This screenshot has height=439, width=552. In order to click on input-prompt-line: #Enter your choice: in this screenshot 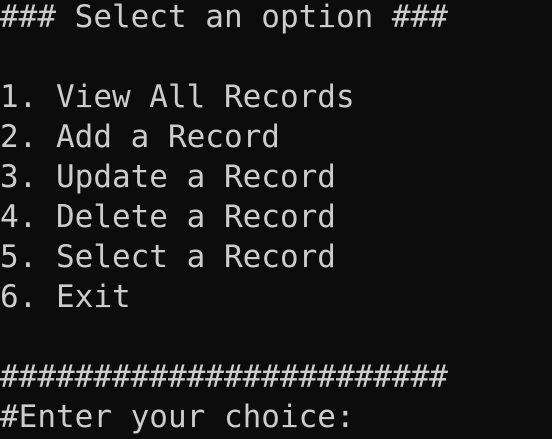, I will do `click(177, 417)`.